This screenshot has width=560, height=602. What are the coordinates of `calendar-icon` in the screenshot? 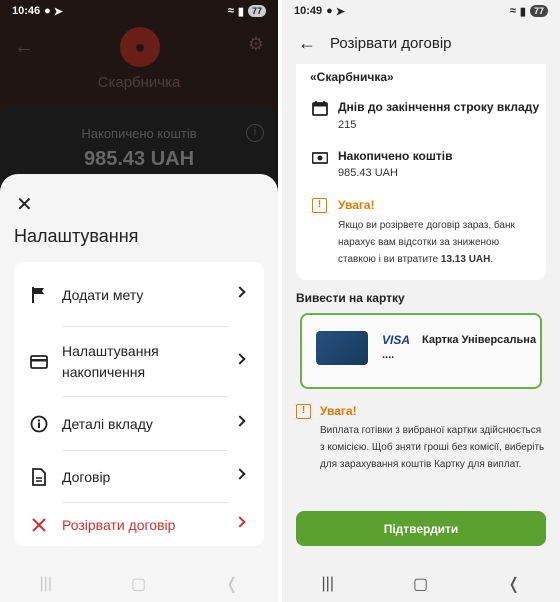 It's located at (320, 108).